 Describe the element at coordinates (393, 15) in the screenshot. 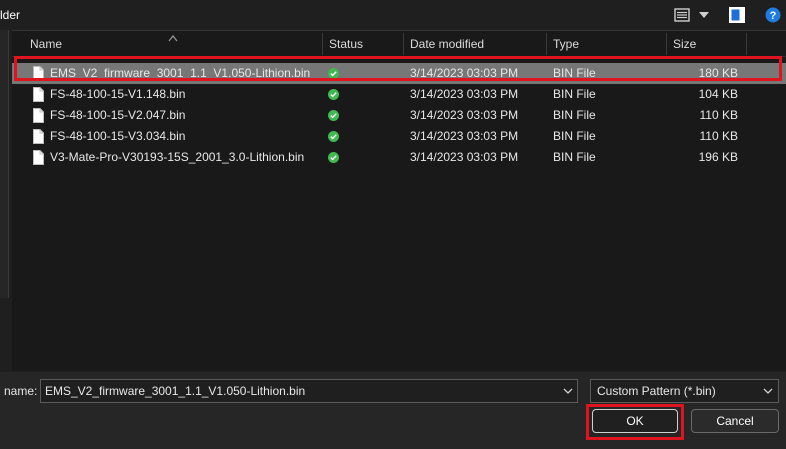

I see `title-bar: lder ?` at that location.